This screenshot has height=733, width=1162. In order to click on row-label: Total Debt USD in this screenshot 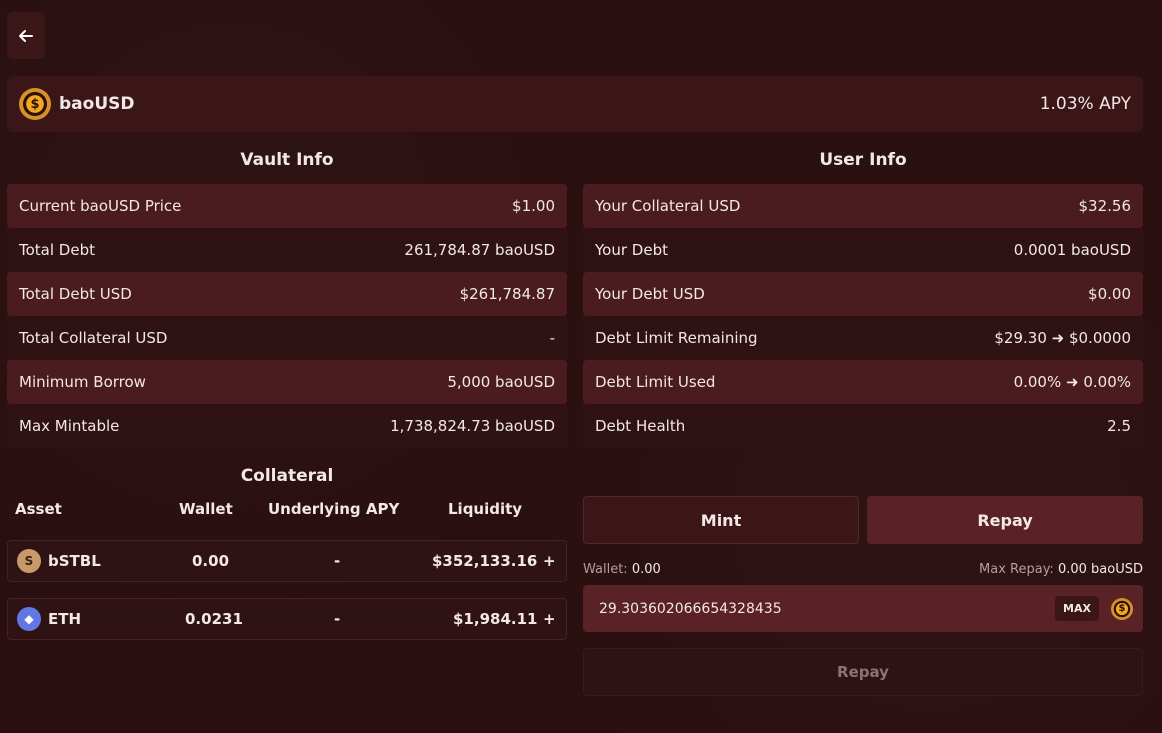, I will do `click(75, 294)`.